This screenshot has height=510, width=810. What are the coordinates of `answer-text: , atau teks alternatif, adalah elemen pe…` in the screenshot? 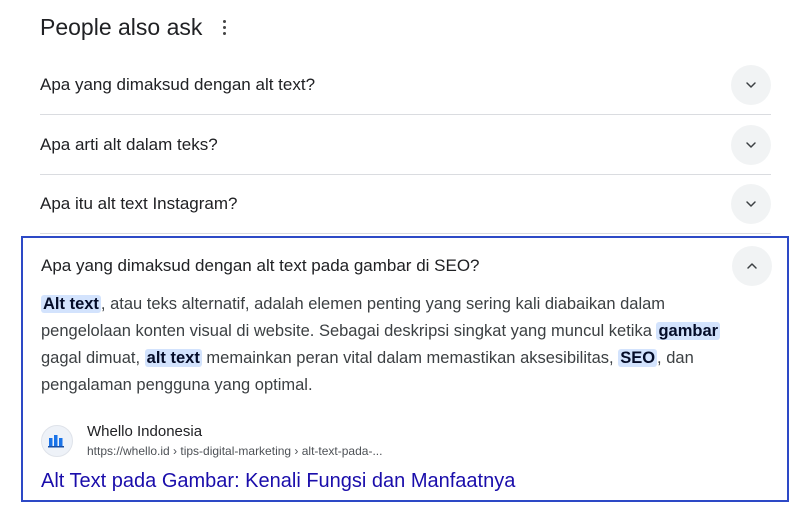 It's located at (353, 317).